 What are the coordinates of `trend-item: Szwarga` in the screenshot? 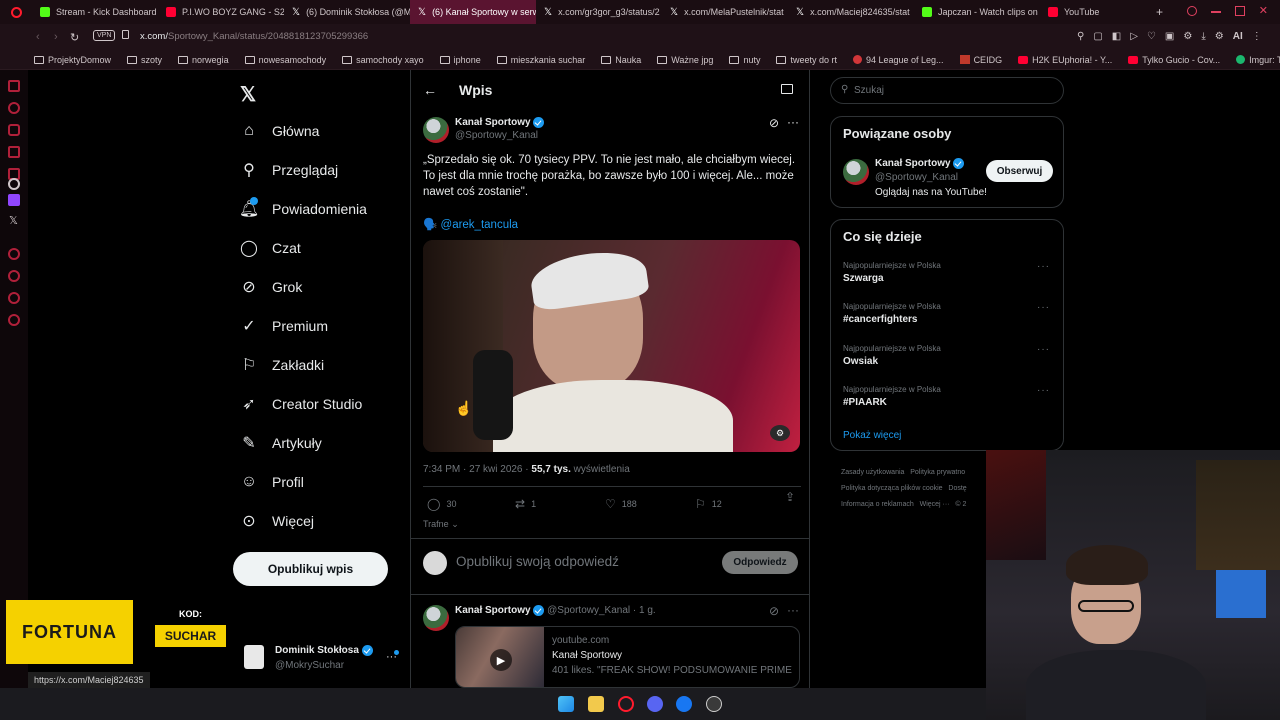 It's located at (863, 278).